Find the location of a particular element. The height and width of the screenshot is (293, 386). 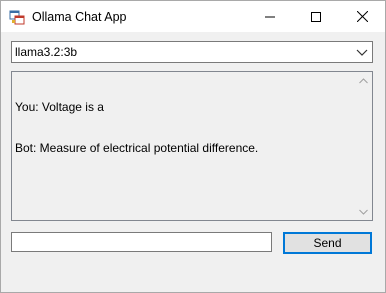

scroll-up-icon is located at coordinates (363, 80).